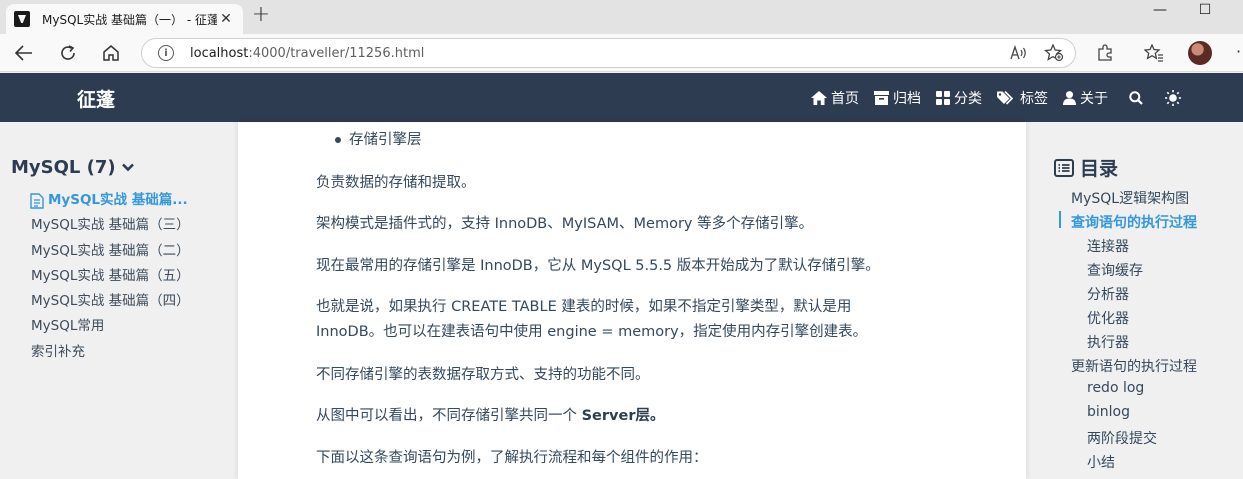 This screenshot has height=479, width=1243. Describe the element at coordinates (396, 183) in the screenshot. I see `paragraph: 负责数据的存储和提取。` at that location.